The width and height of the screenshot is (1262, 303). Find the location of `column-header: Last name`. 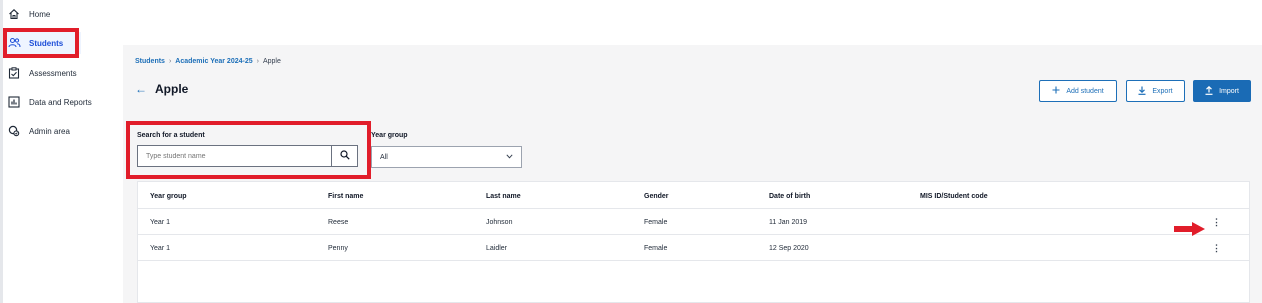

column-header: Last name is located at coordinates (503, 196).